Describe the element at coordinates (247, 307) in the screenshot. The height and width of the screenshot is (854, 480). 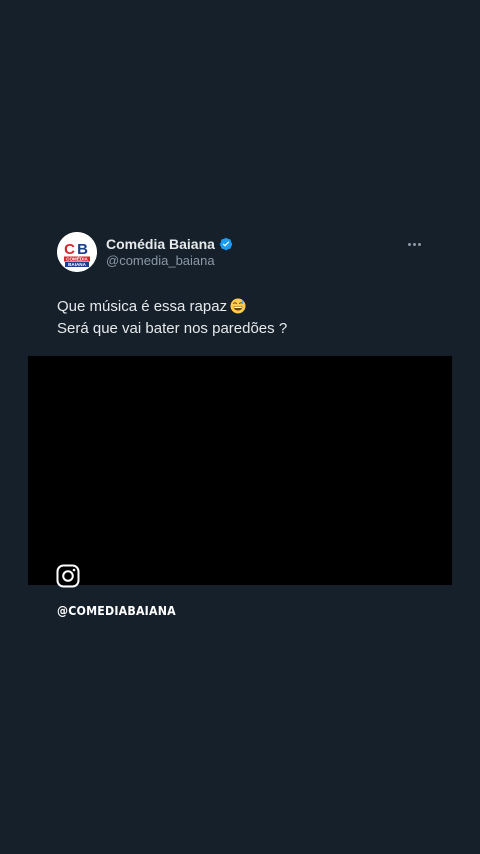
I see `tweet-text-line: Que música é essa rapaz` at that location.